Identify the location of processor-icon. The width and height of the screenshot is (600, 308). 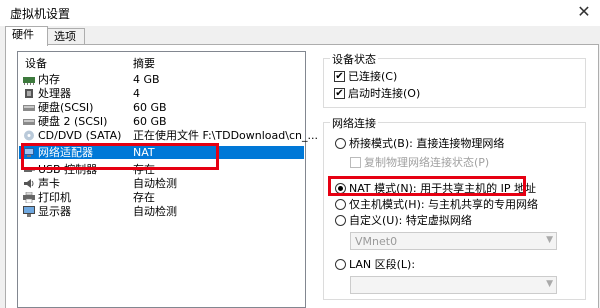
(29, 93).